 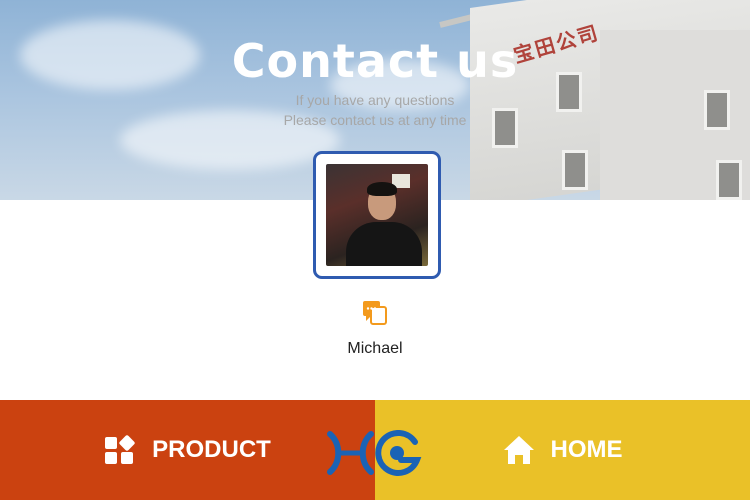 I want to click on chat-icon, so click(x=375, y=313).